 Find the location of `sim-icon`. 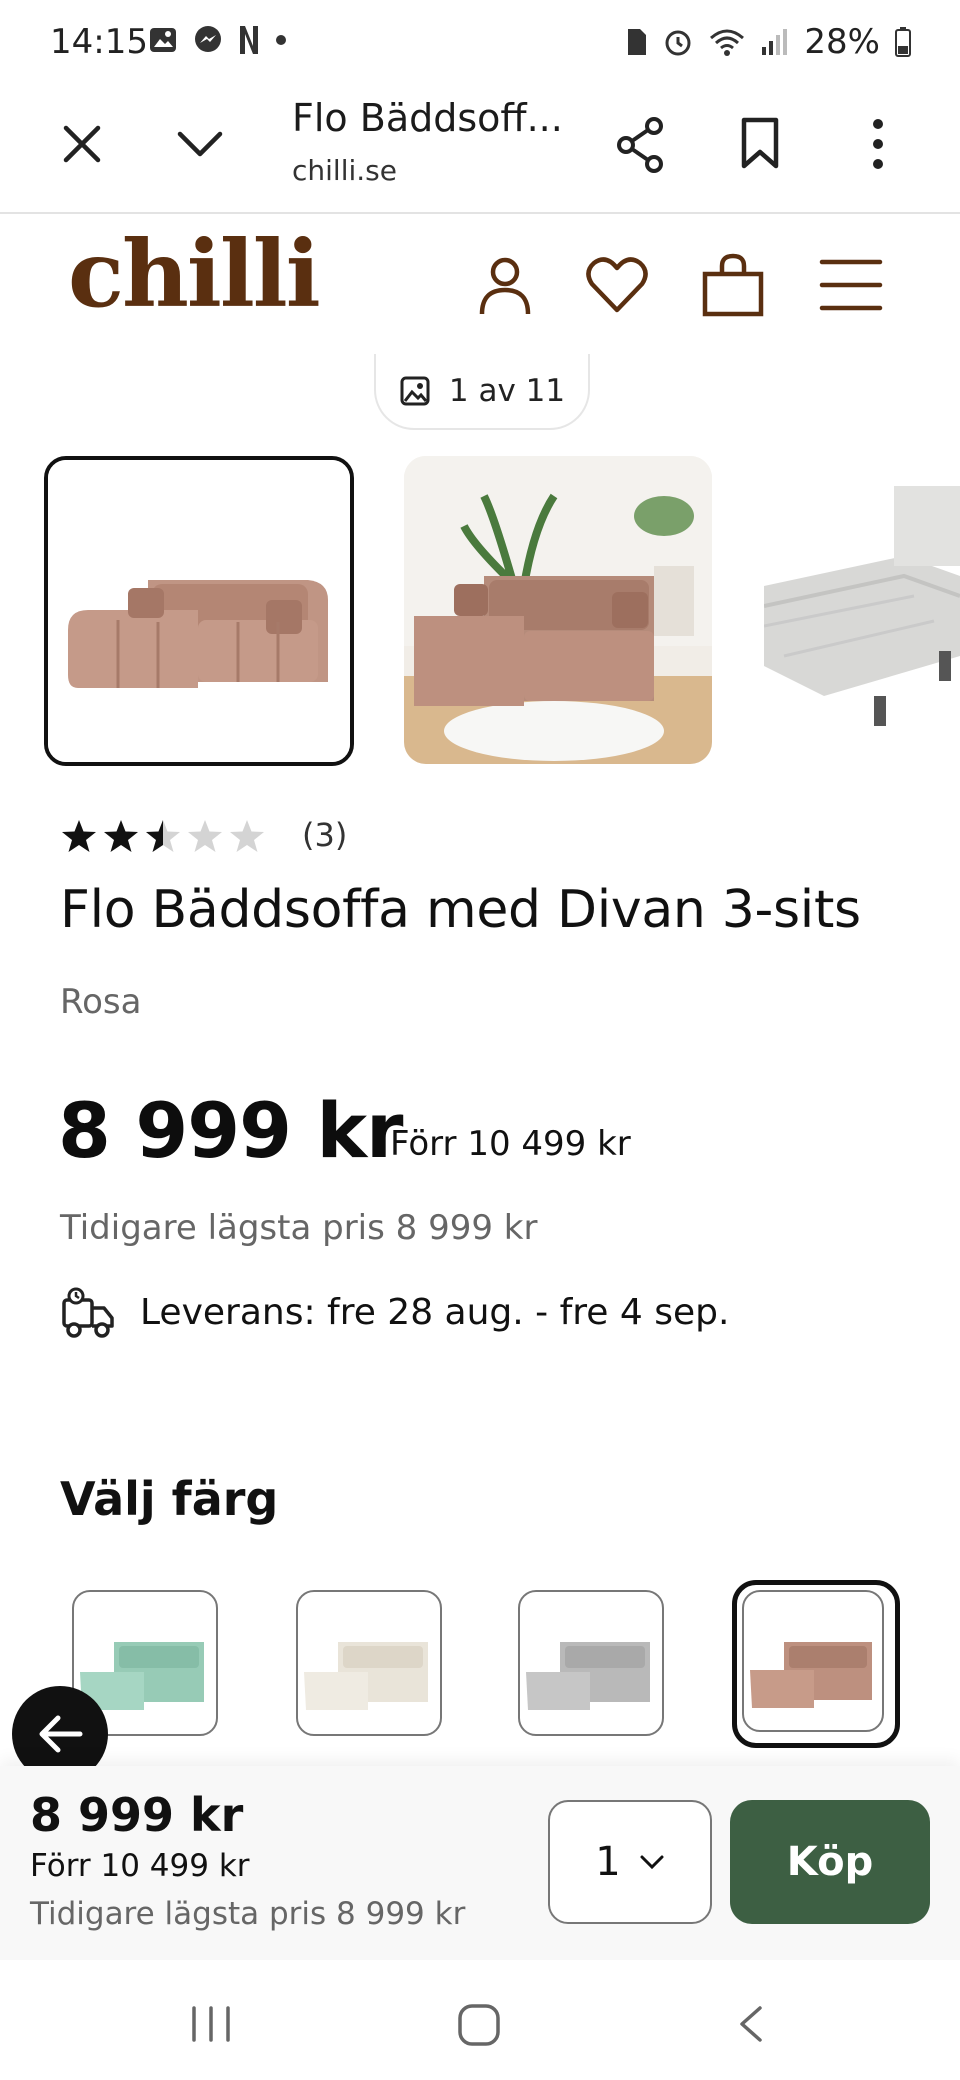

sim-icon is located at coordinates (637, 42).